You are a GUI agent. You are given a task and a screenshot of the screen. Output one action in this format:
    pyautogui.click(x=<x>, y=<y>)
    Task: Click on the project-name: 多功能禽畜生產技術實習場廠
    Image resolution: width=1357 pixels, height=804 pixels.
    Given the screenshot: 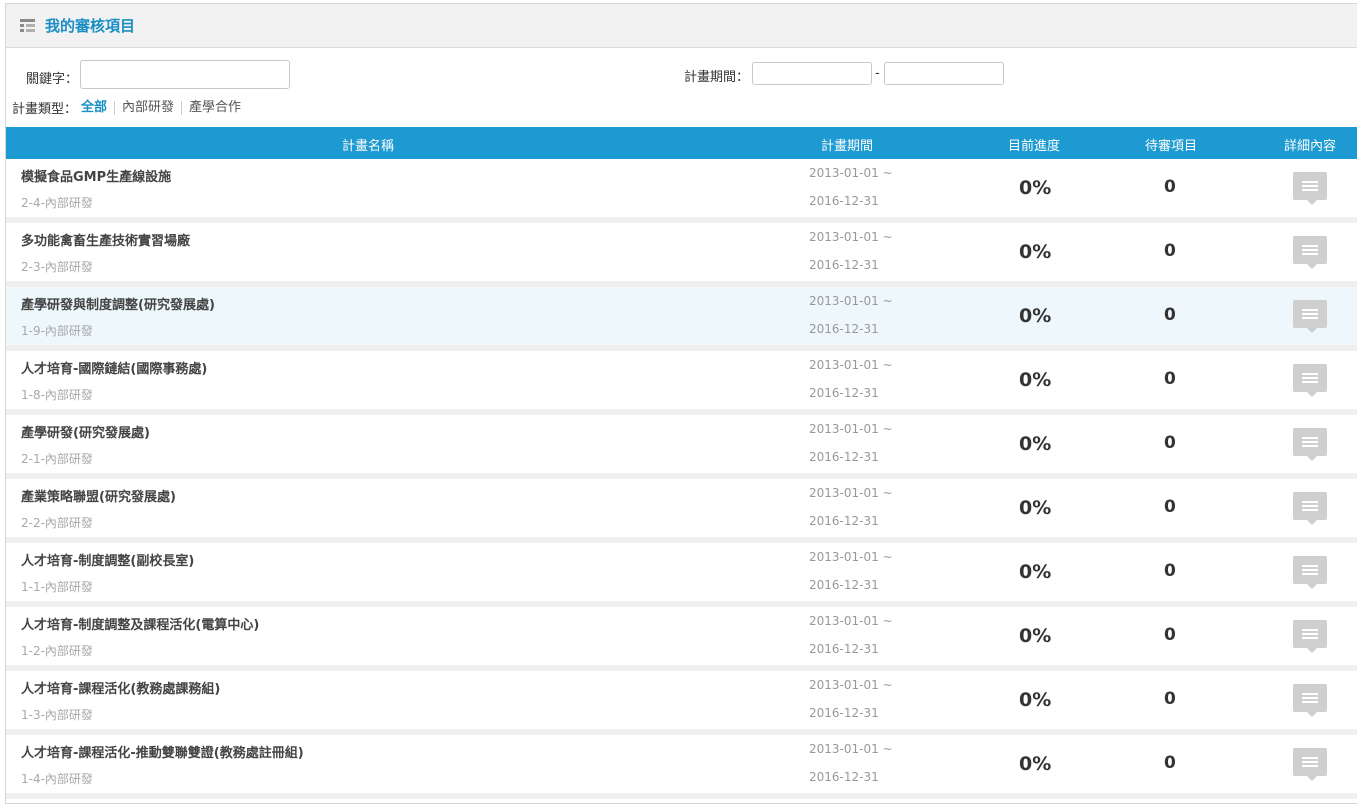 What is the action you would take?
    pyautogui.click(x=106, y=241)
    